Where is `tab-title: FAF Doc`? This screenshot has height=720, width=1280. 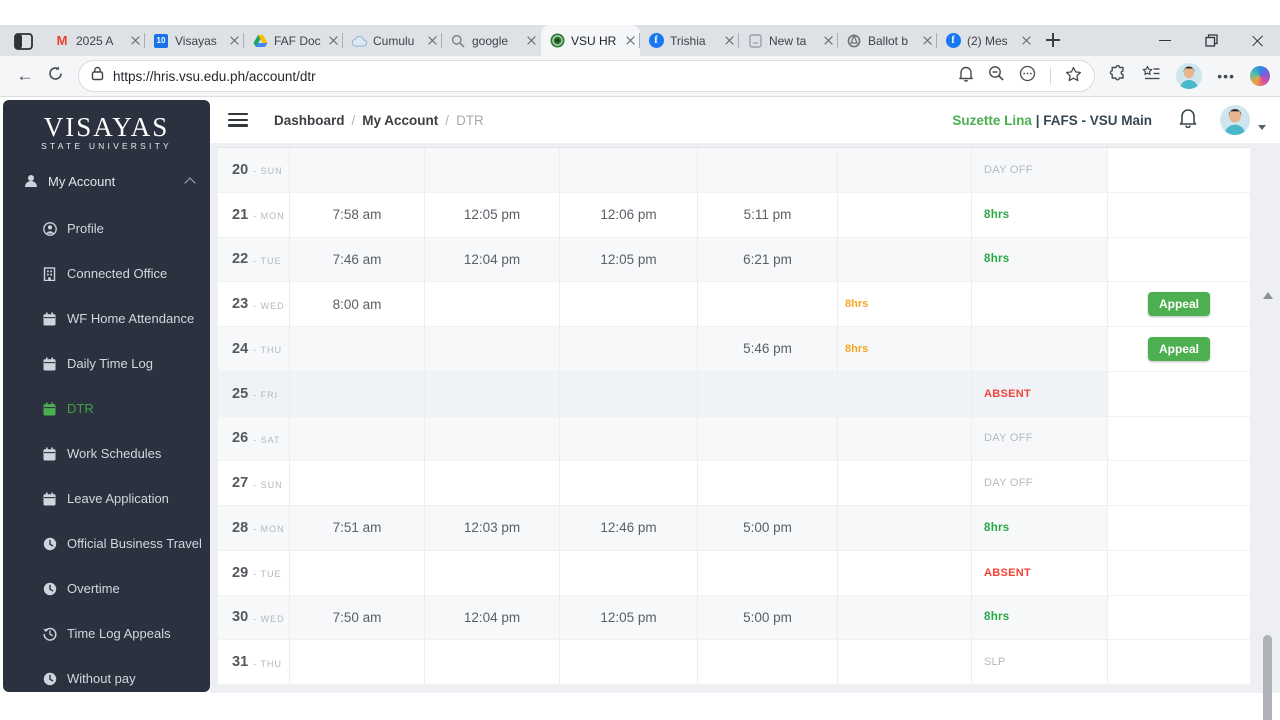 tab-title: FAF Doc is located at coordinates (297, 40).